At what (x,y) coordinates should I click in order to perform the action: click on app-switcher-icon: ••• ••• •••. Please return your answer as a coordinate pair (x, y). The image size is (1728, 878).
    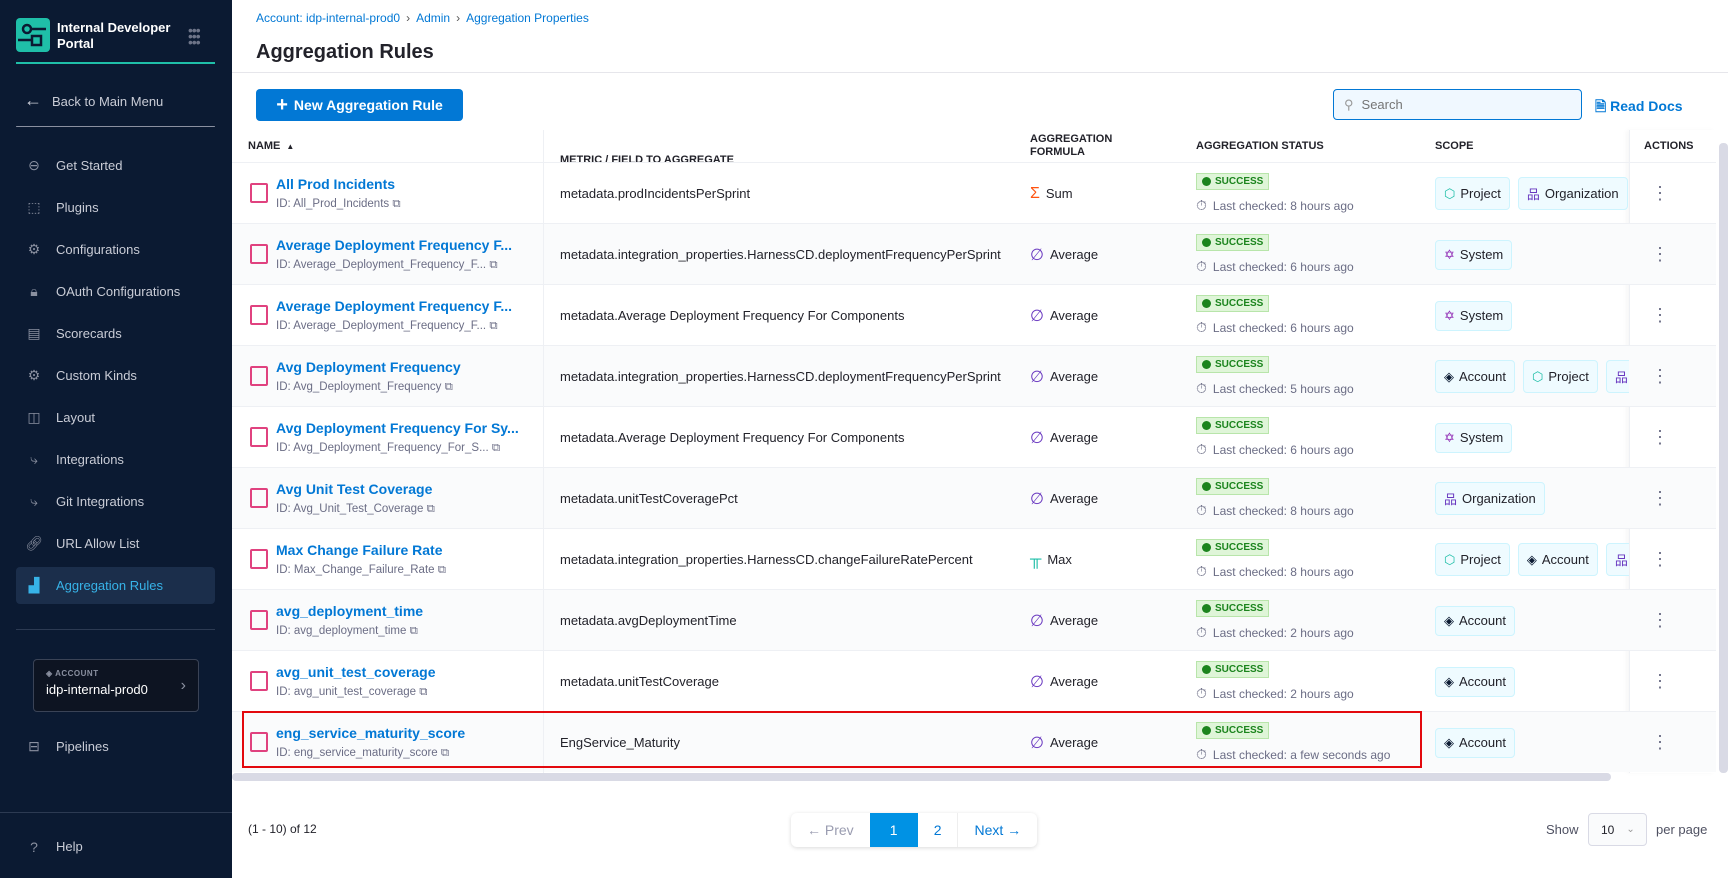
    Looking at the image, I should click on (194, 36).